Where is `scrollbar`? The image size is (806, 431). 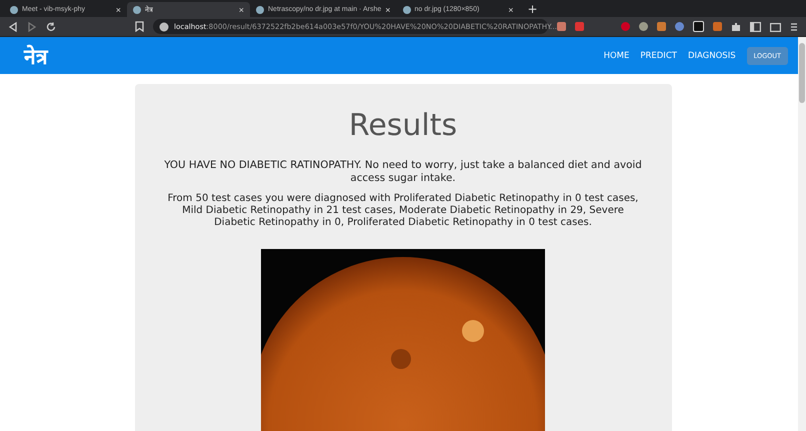 scrollbar is located at coordinates (802, 234).